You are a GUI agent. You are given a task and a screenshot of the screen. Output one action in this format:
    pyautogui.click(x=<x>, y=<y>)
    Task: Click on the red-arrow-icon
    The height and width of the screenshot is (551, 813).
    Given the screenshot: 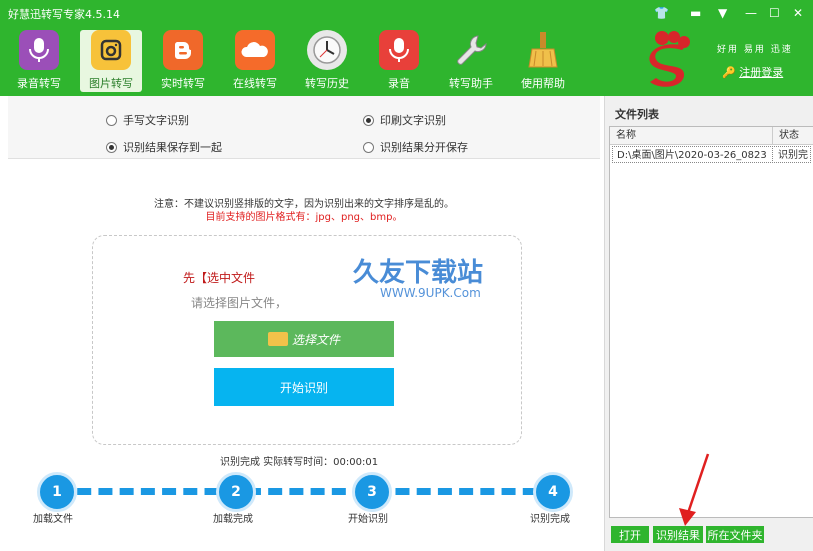 What is the action you would take?
    pyautogui.click(x=694, y=489)
    